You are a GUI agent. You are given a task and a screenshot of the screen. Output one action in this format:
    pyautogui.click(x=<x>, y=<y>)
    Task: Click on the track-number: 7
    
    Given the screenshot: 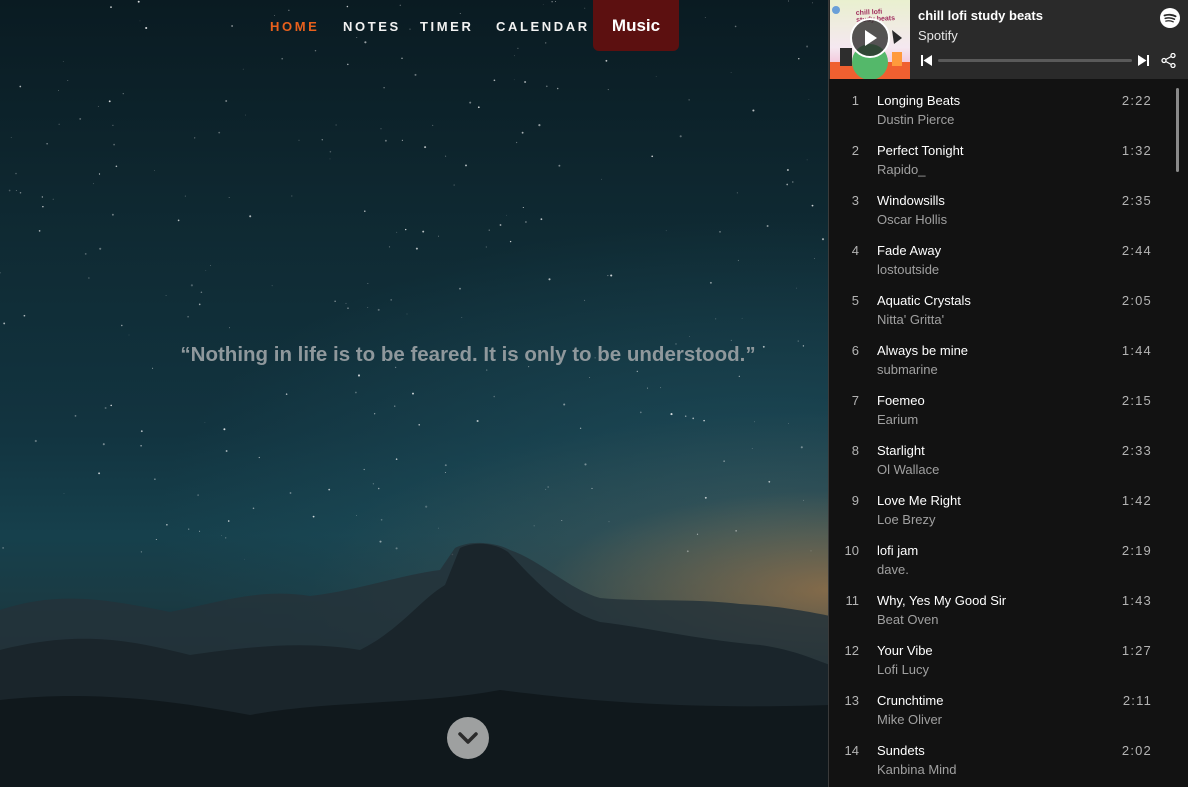 What is the action you would take?
    pyautogui.click(x=855, y=400)
    